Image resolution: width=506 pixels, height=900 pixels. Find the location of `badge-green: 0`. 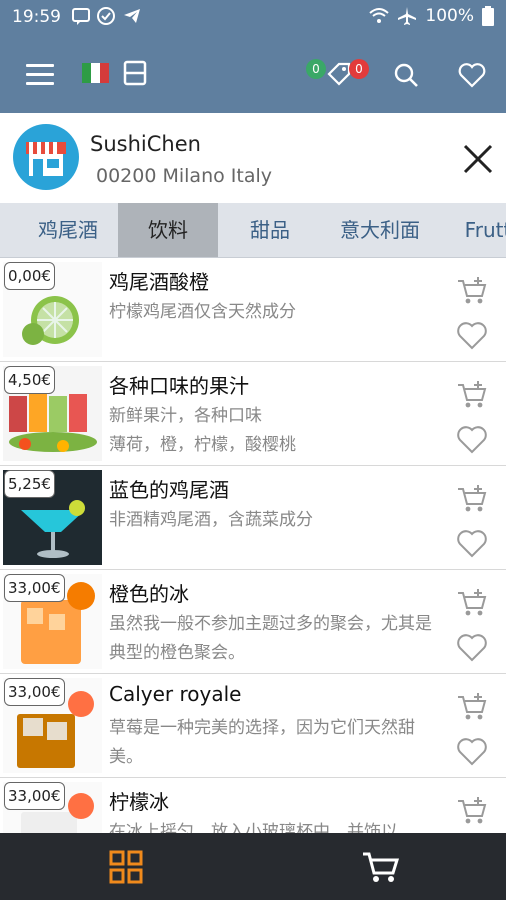

badge-green: 0 is located at coordinates (316, 69).